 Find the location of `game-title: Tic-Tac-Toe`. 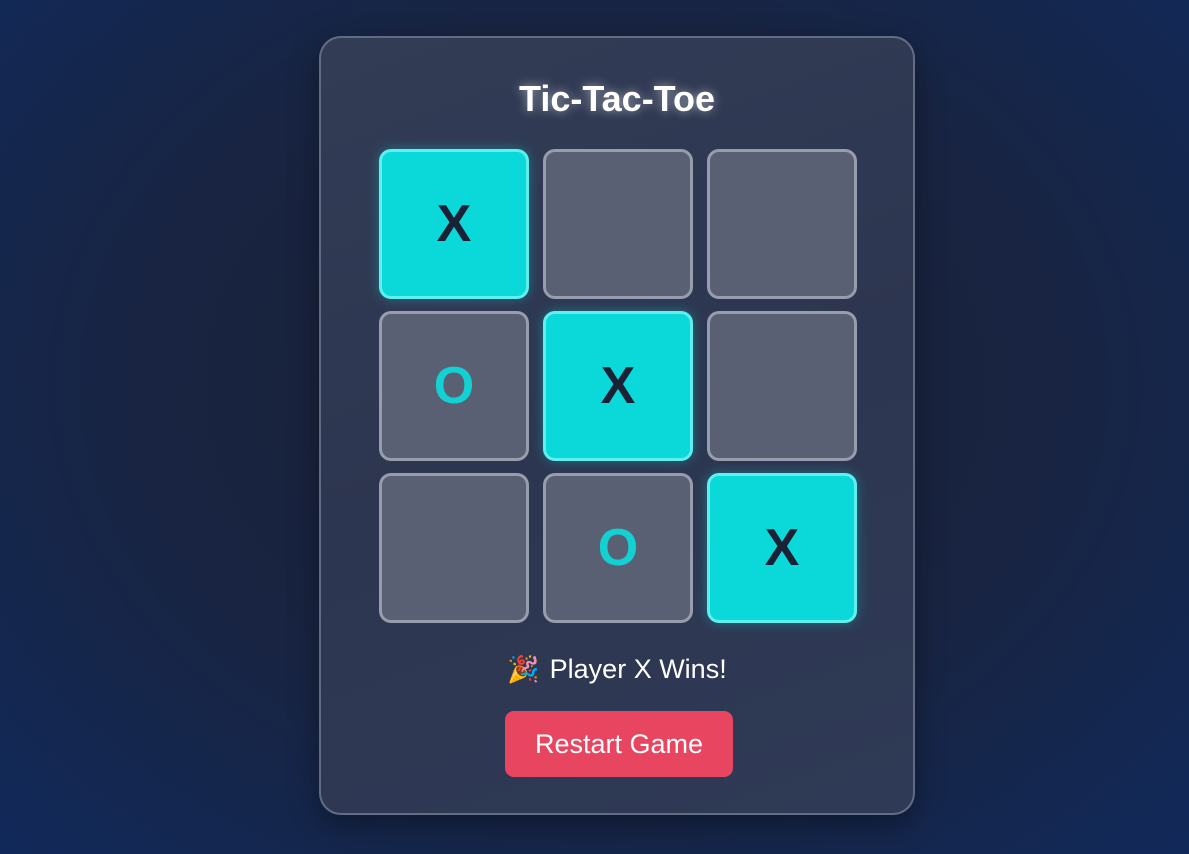

game-title: Tic-Tac-Toe is located at coordinates (617, 98).